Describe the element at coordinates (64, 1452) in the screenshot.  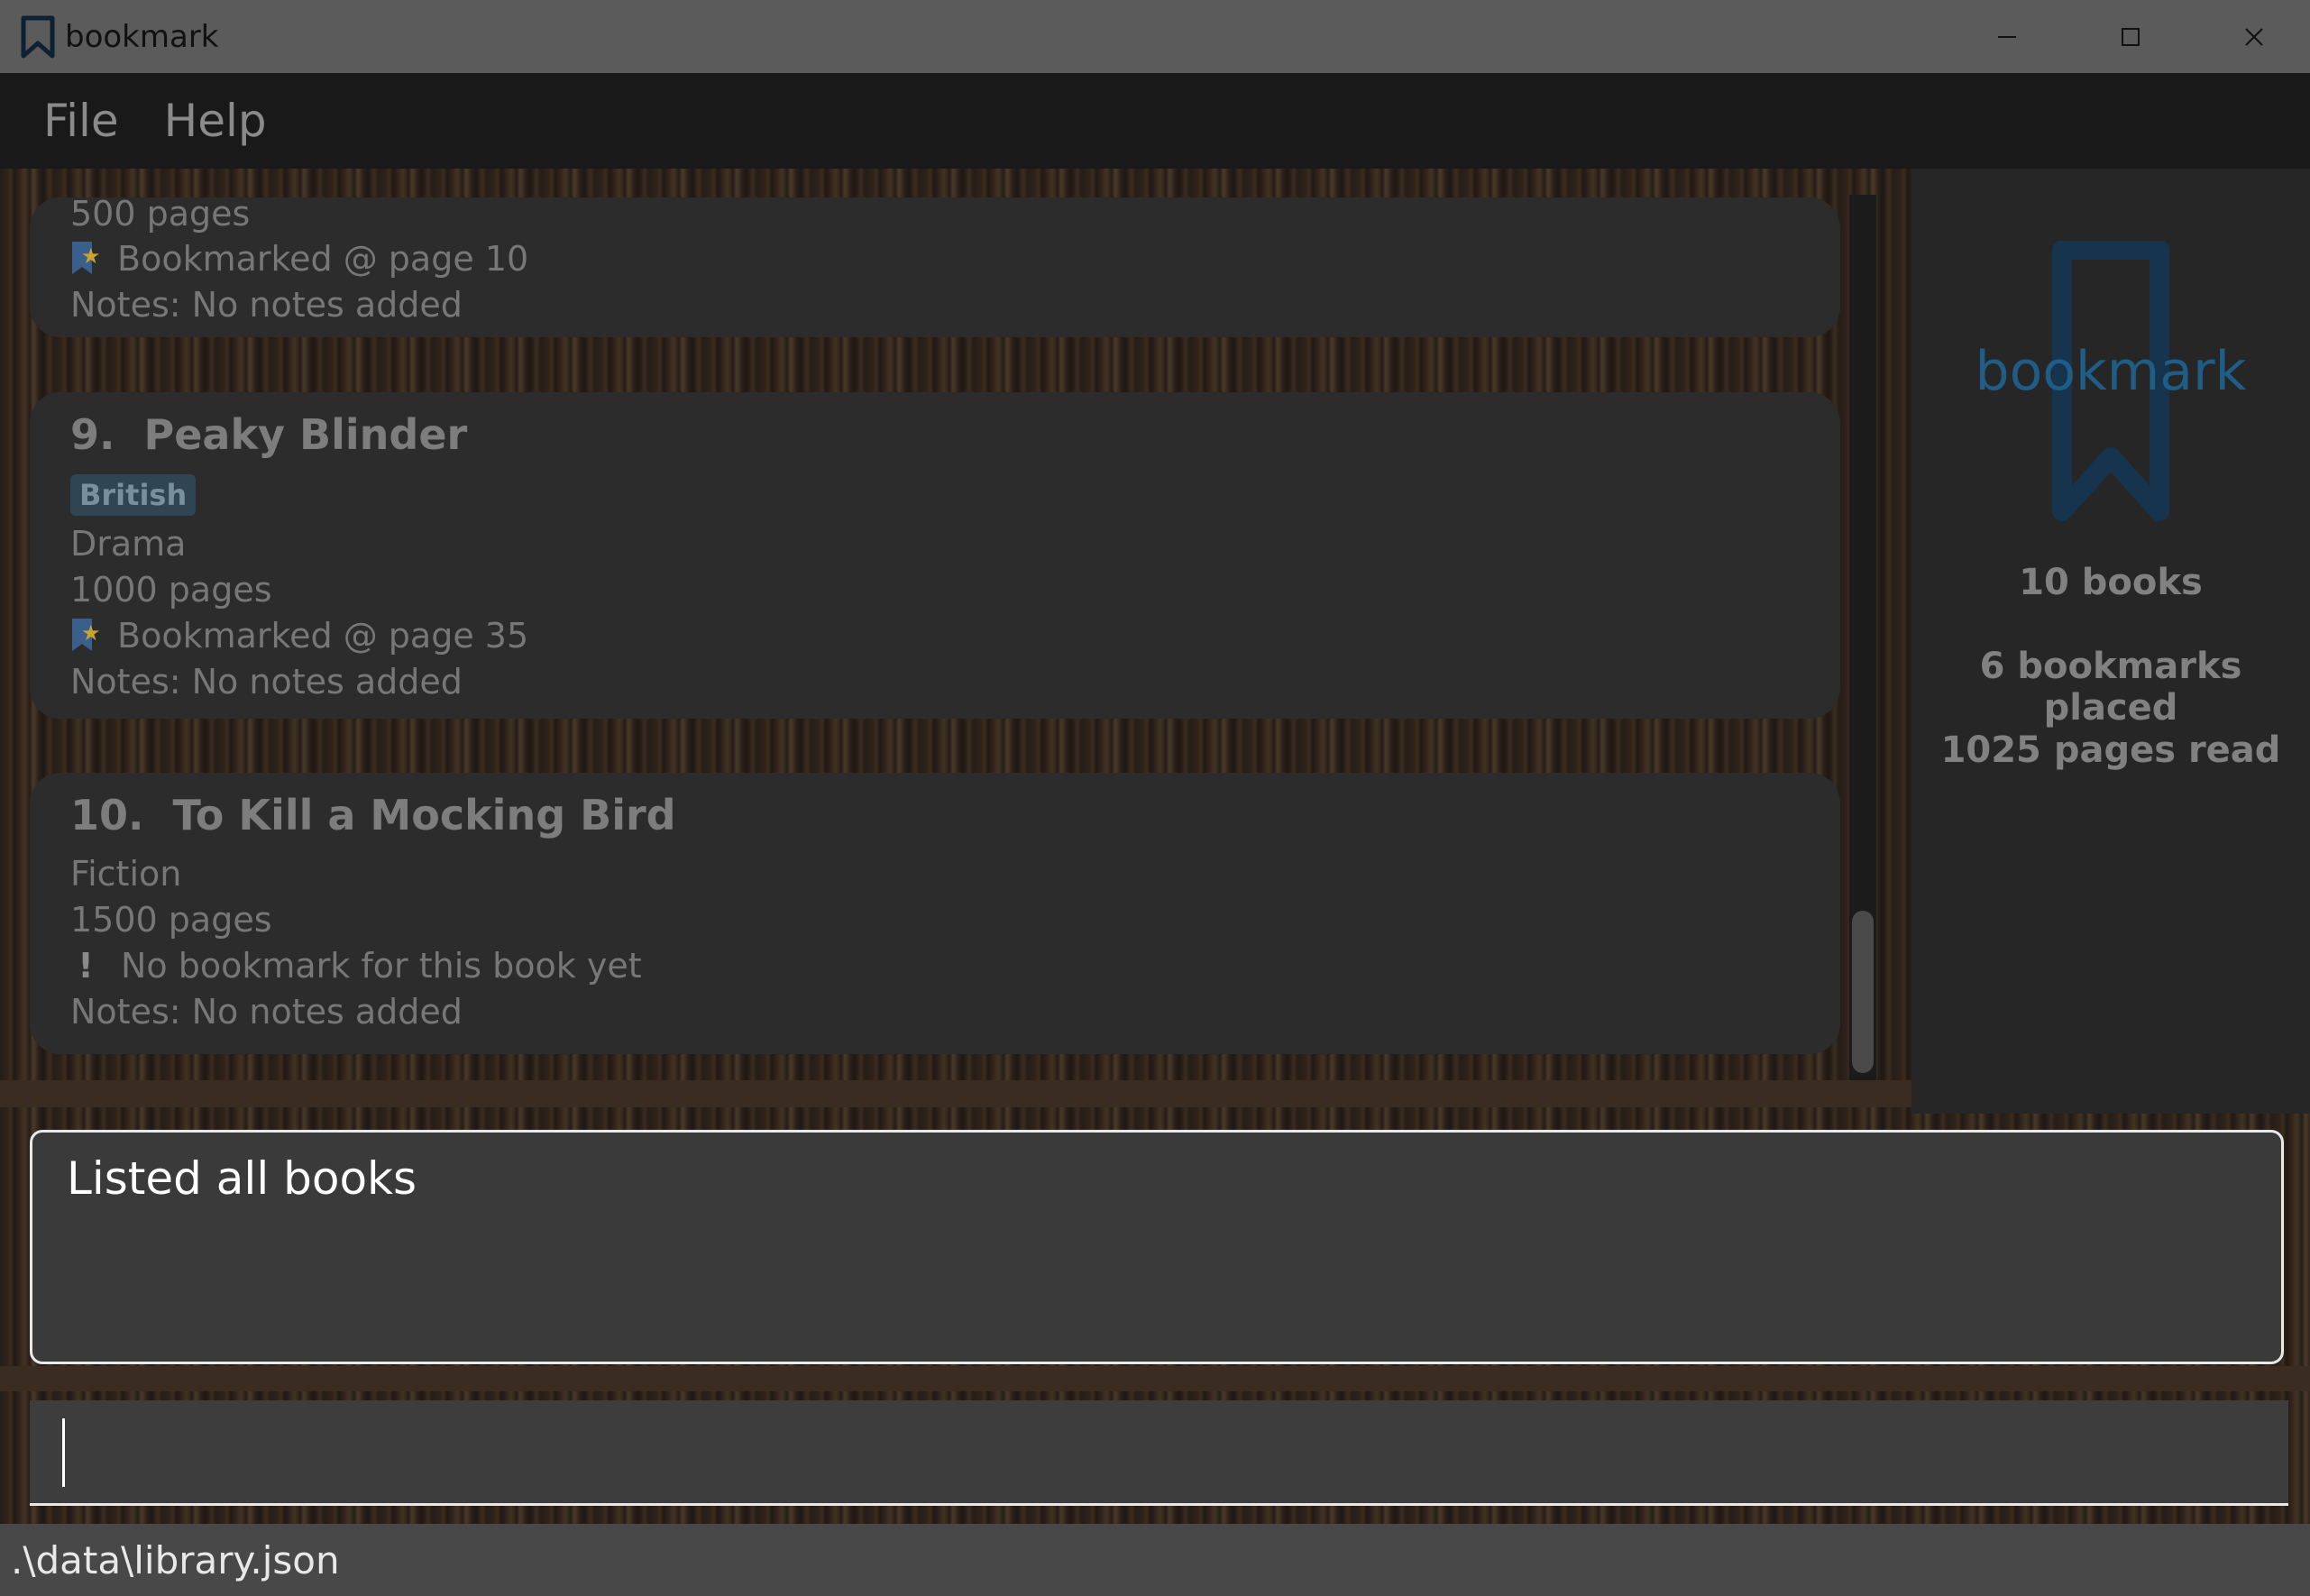
I see `text-caret` at that location.